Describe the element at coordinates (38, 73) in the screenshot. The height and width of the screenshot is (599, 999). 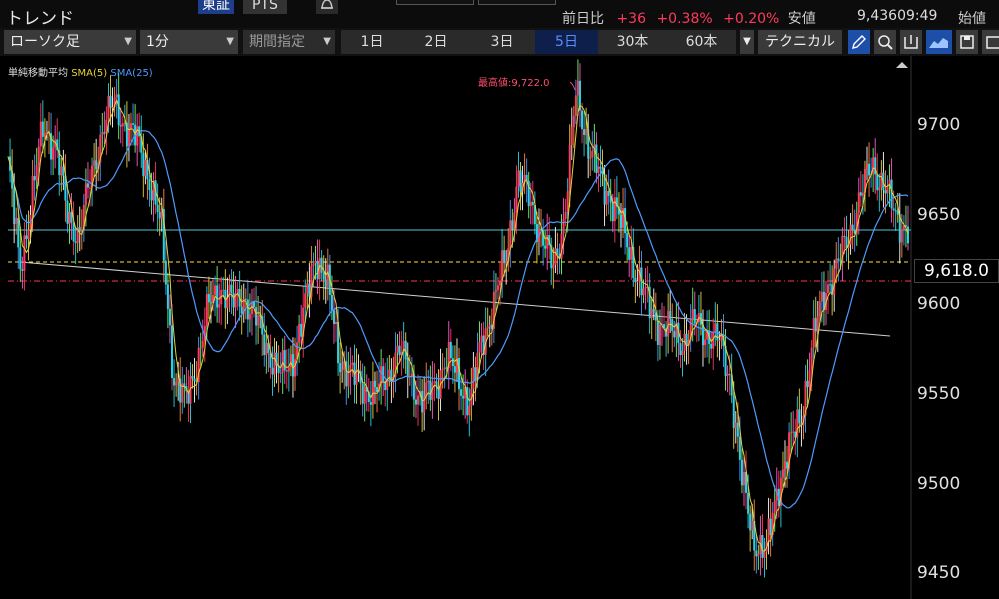
I see `indicator-name: 単純移動平均` at that location.